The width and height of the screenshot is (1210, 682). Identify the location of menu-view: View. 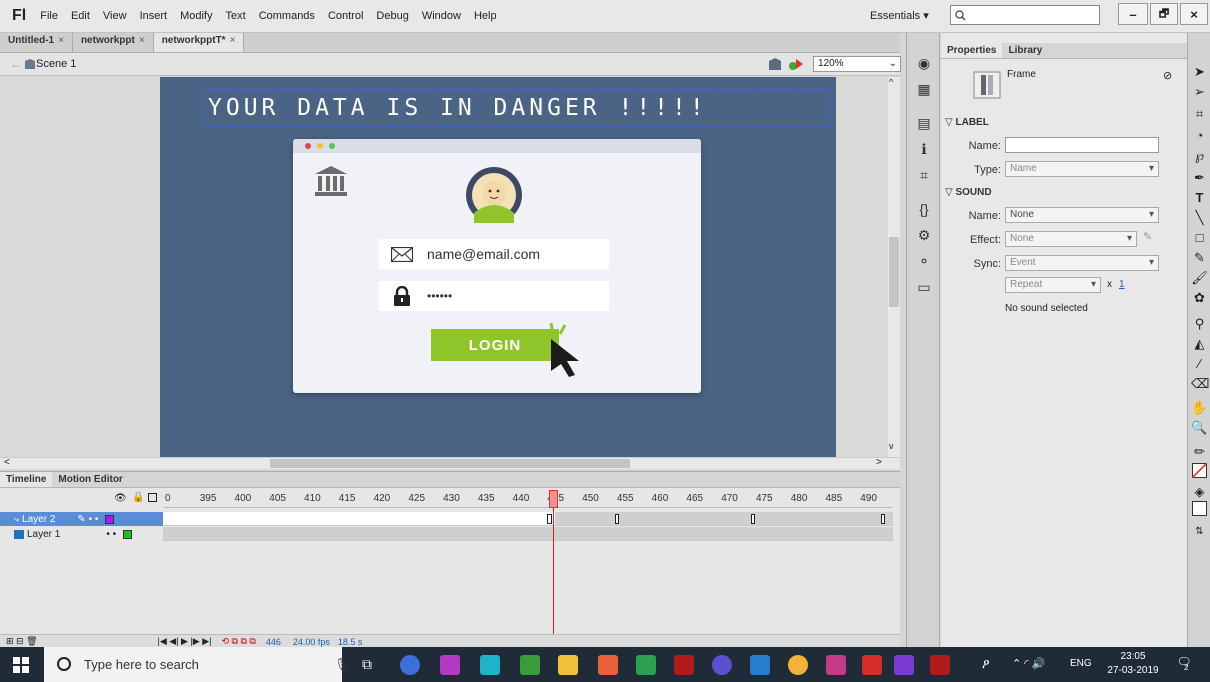
(115, 16).